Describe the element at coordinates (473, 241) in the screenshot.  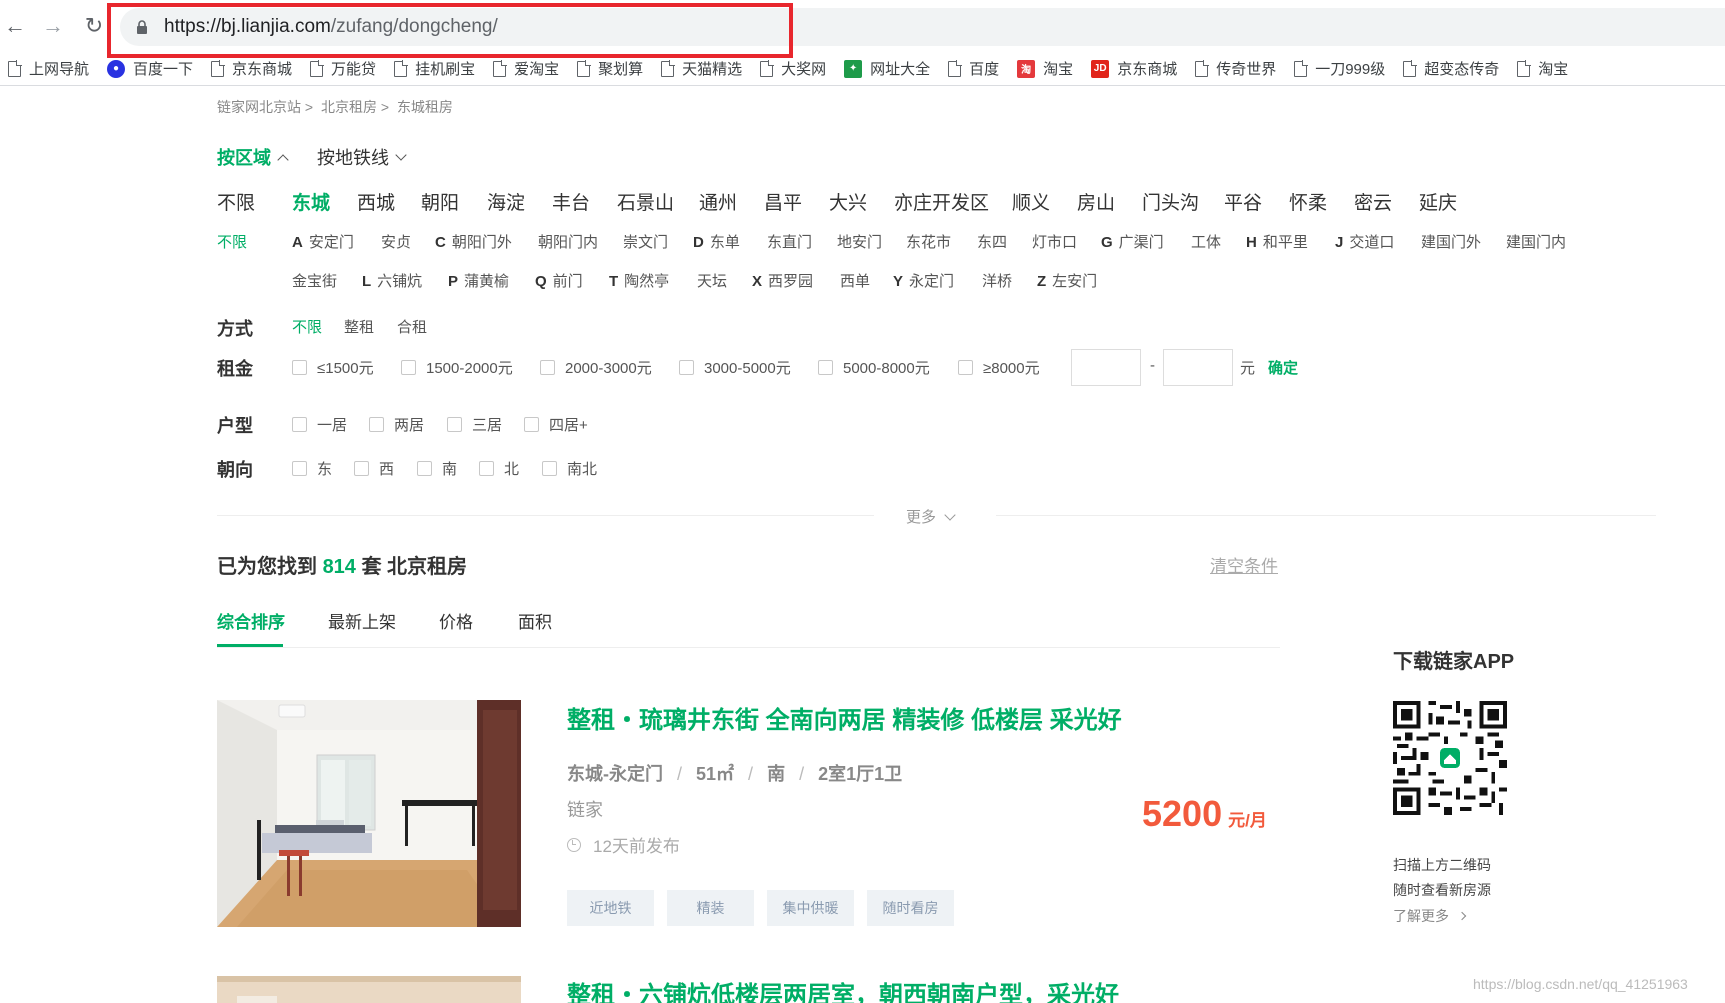
I see `subdistrict-option: C 朝阳门外` at that location.